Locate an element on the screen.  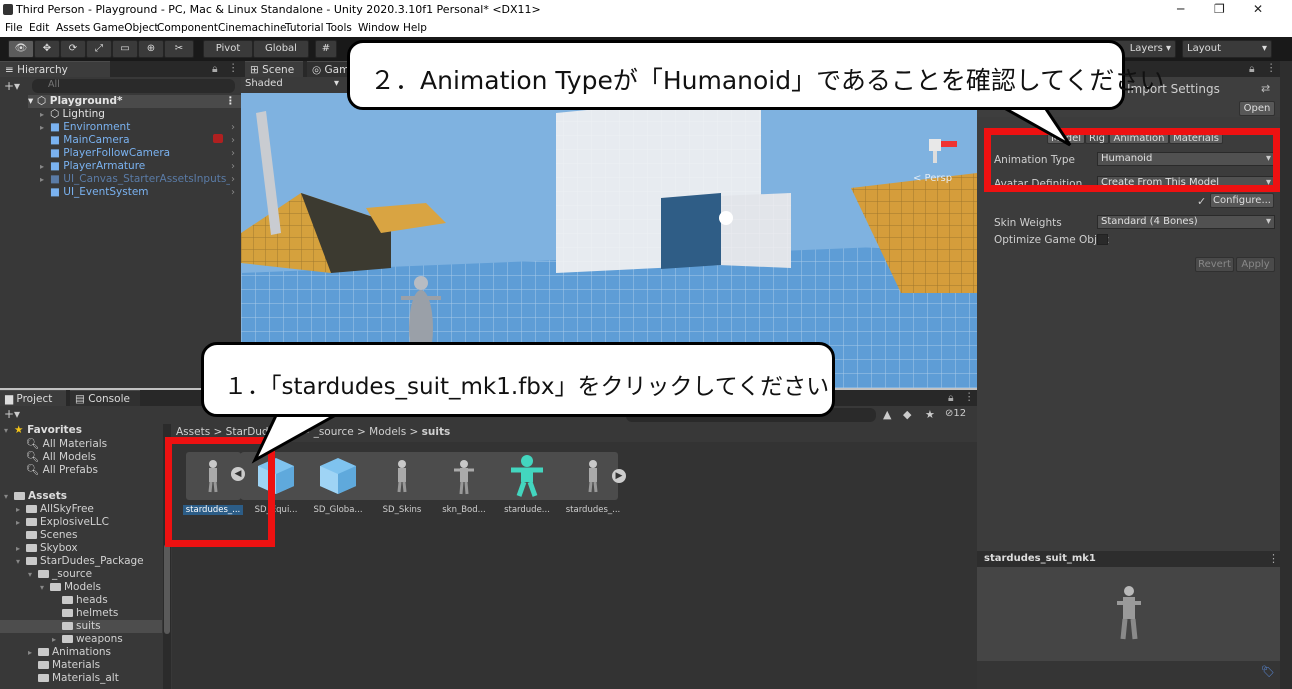
hierarchy-item-playerfollowcamera: ■ PlayerFollowCamera is located at coordinates (105, 153).